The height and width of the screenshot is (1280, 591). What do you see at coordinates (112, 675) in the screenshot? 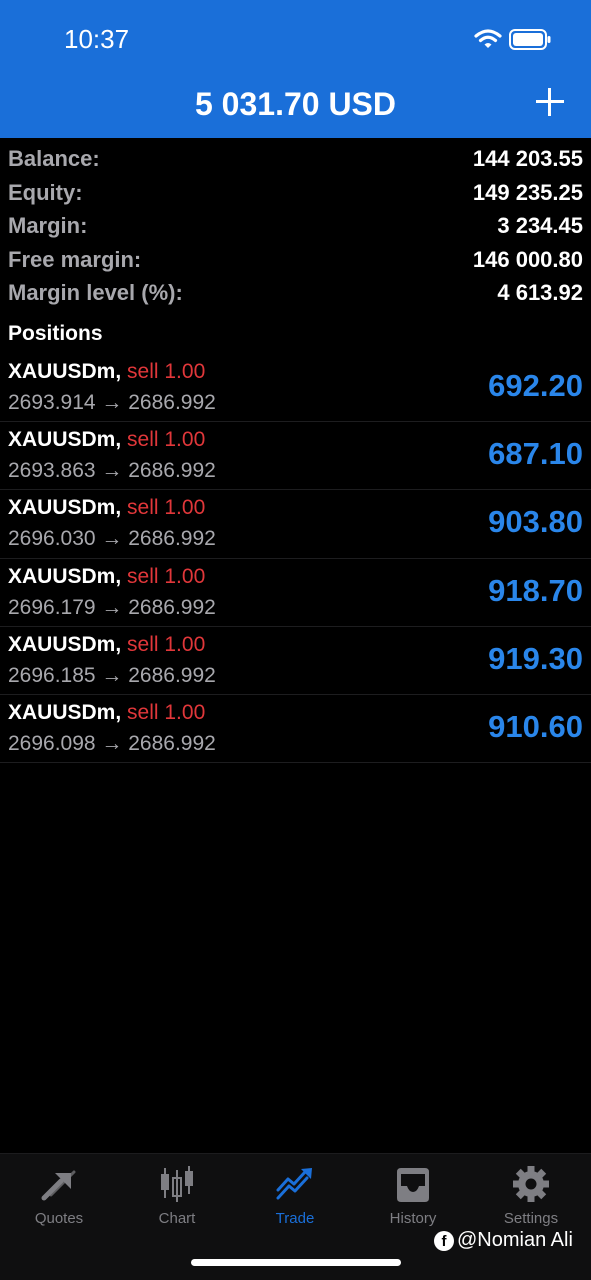
I see `position-prices: 2696.185 → 2686.992` at bounding box center [112, 675].